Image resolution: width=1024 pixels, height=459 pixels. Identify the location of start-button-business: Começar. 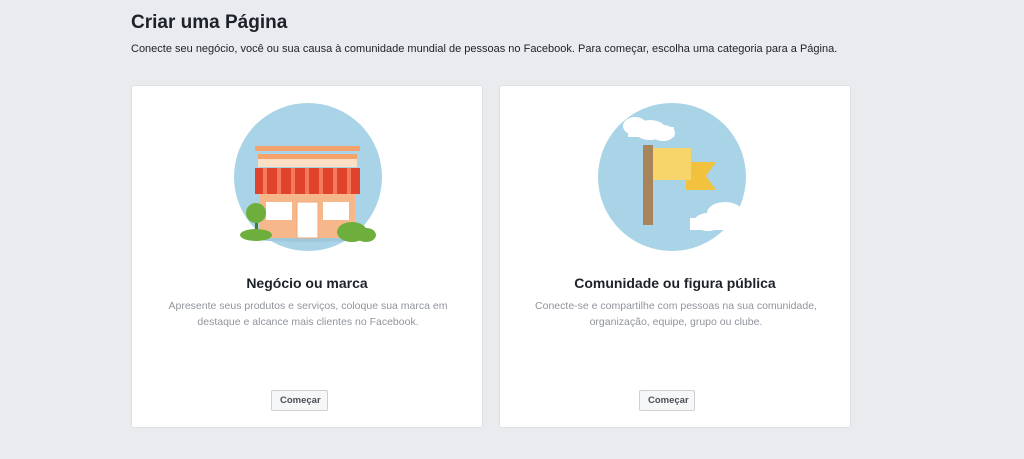
(299, 400).